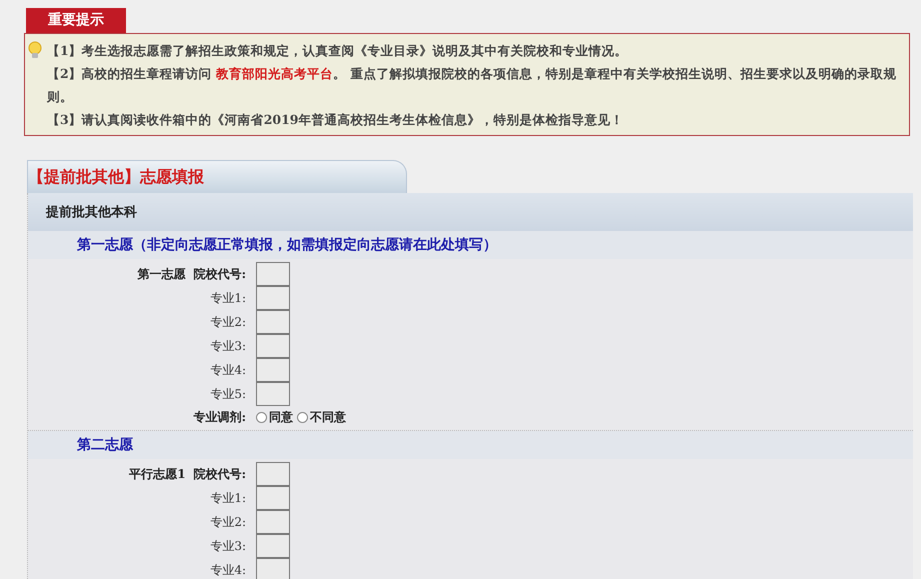 Image resolution: width=921 pixels, height=579 pixels. Describe the element at coordinates (105, 445) in the screenshot. I see `section-title: 第二志愿` at that location.